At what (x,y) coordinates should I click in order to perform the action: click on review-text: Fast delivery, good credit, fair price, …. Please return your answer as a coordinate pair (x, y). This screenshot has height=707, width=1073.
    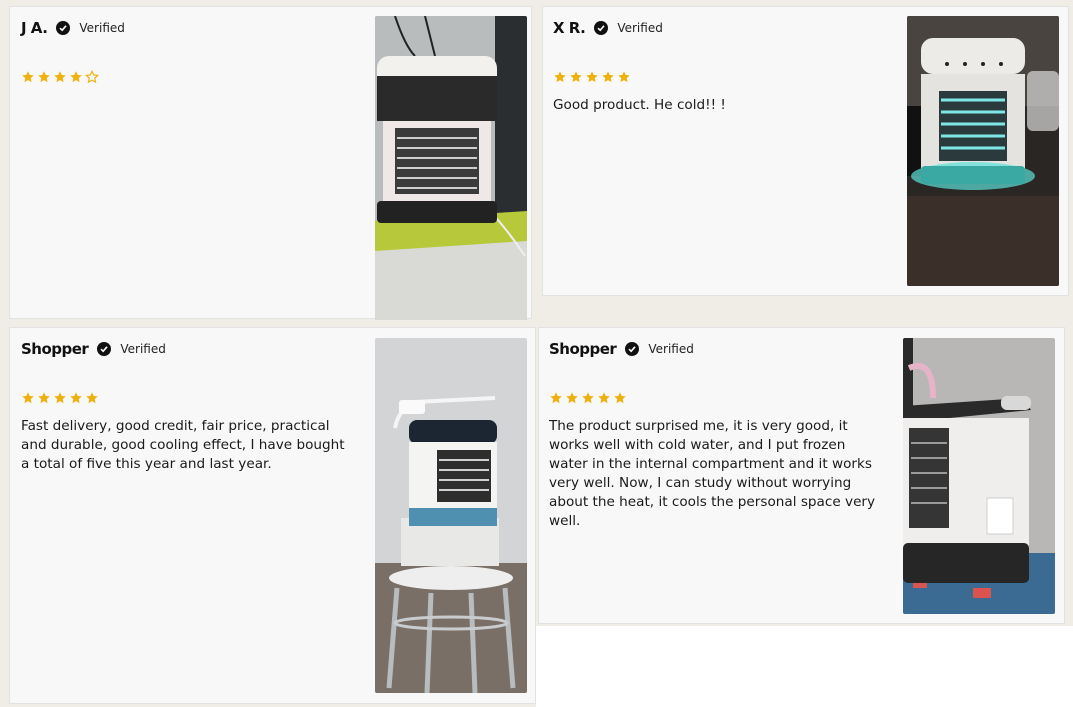
    Looking at the image, I should click on (183, 445).